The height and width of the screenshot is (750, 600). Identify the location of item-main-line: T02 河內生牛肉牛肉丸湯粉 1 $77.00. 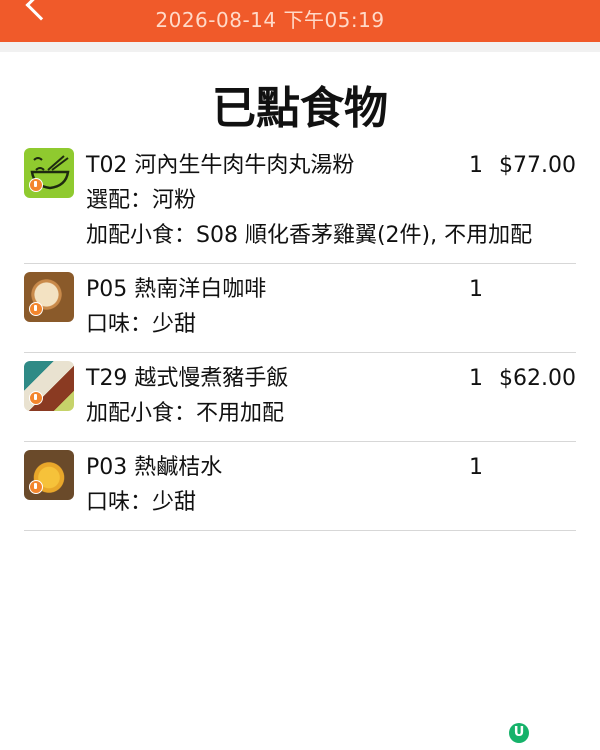
(300, 165).